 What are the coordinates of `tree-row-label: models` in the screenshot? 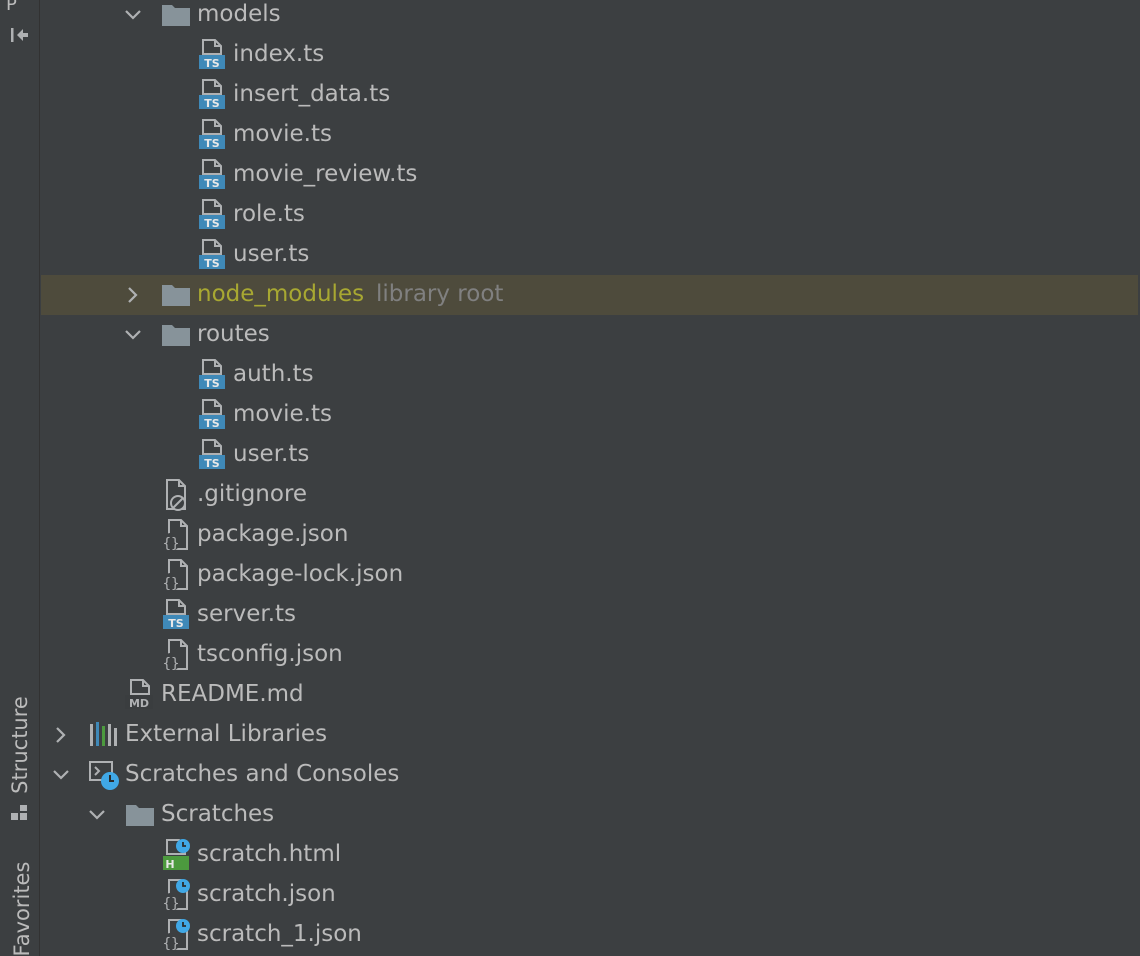 It's located at (239, 14).